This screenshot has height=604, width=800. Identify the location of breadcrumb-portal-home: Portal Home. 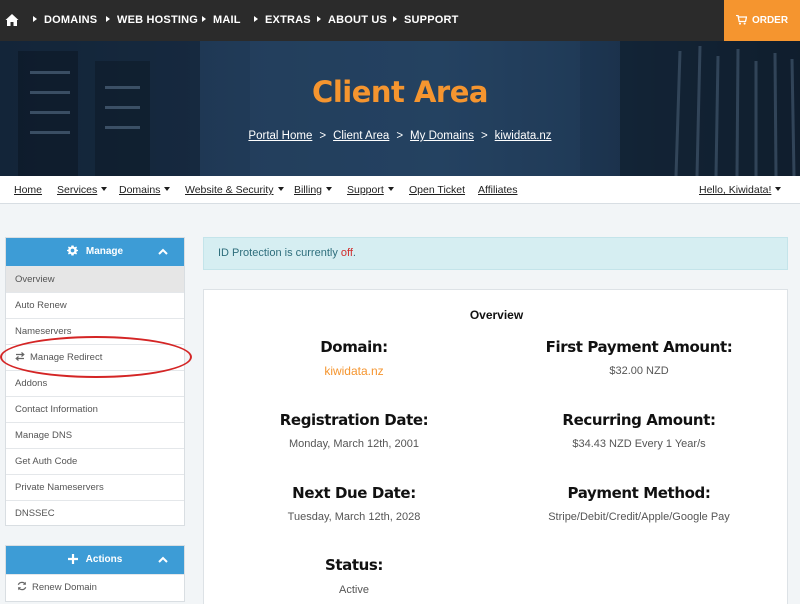
(280, 136).